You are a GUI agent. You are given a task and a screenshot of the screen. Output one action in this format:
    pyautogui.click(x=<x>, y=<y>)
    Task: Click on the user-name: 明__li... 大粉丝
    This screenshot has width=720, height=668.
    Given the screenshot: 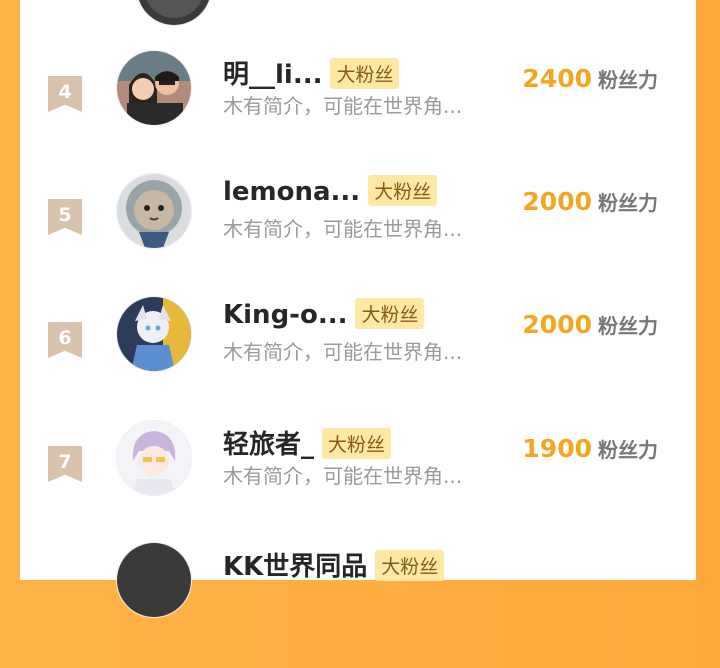 What is the action you would take?
    pyautogui.click(x=311, y=72)
    